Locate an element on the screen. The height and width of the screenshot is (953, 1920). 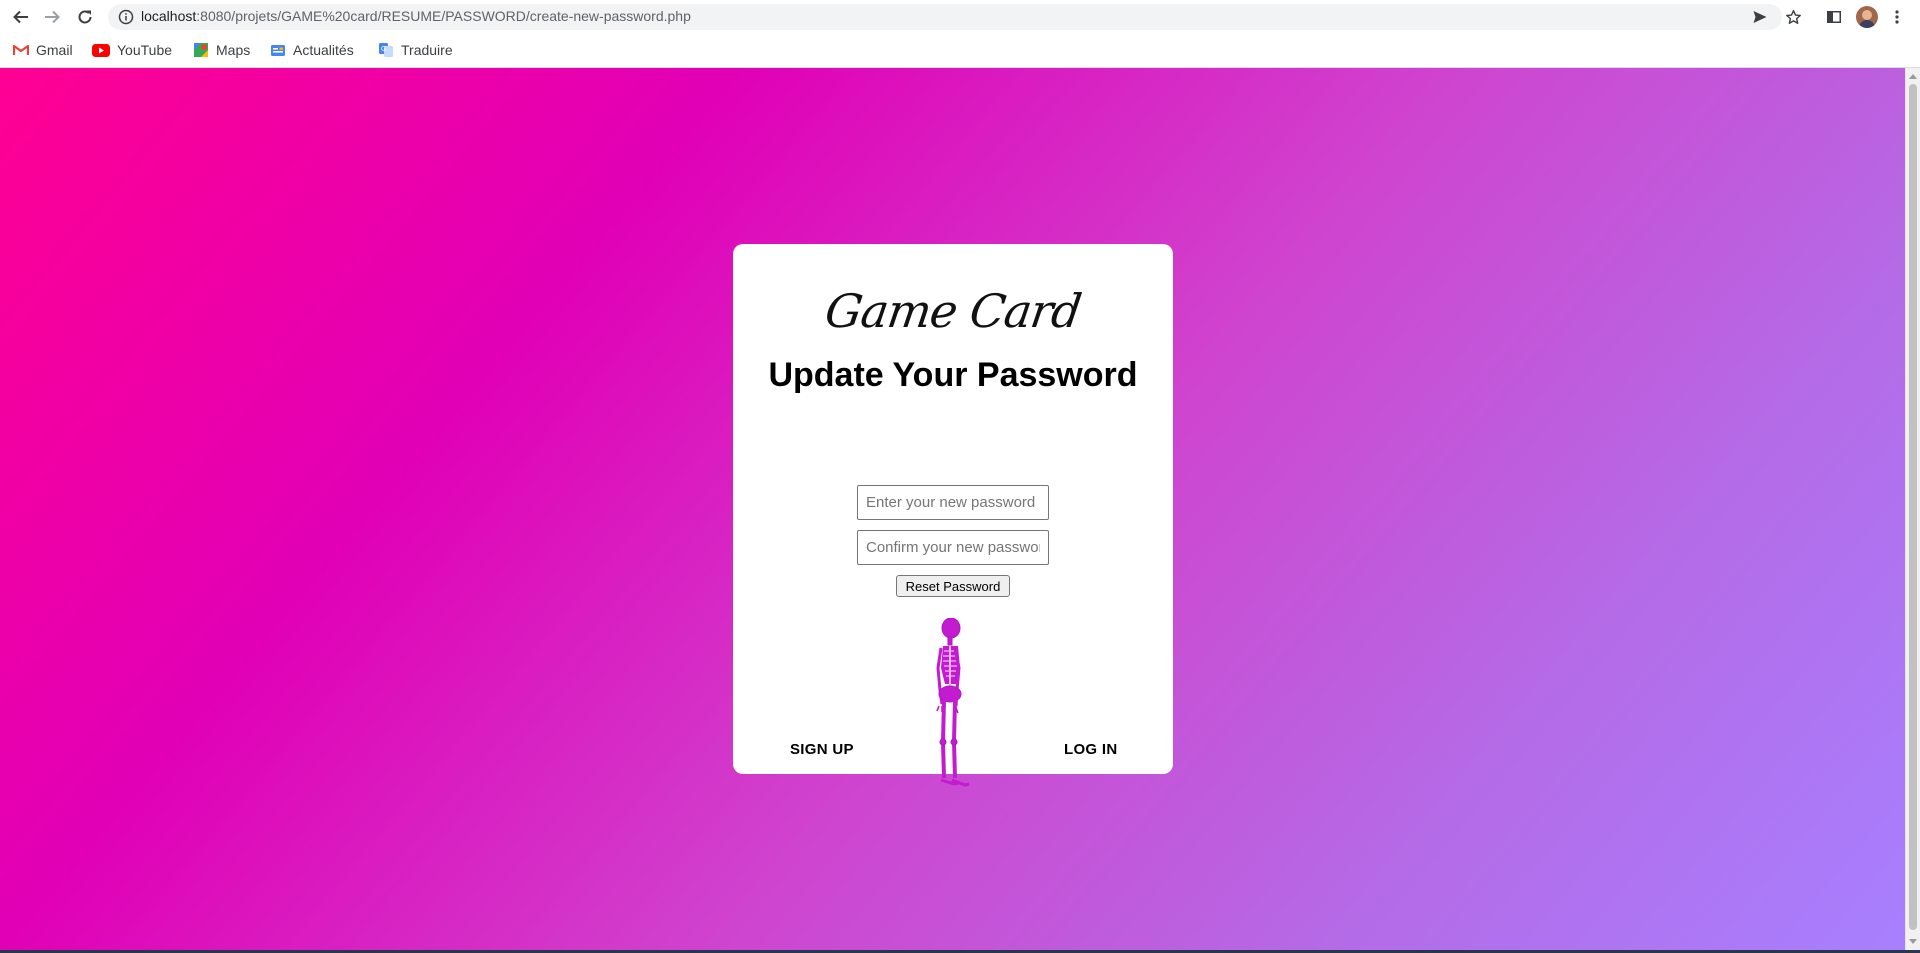
translate-icon: G is located at coordinates (386, 50).